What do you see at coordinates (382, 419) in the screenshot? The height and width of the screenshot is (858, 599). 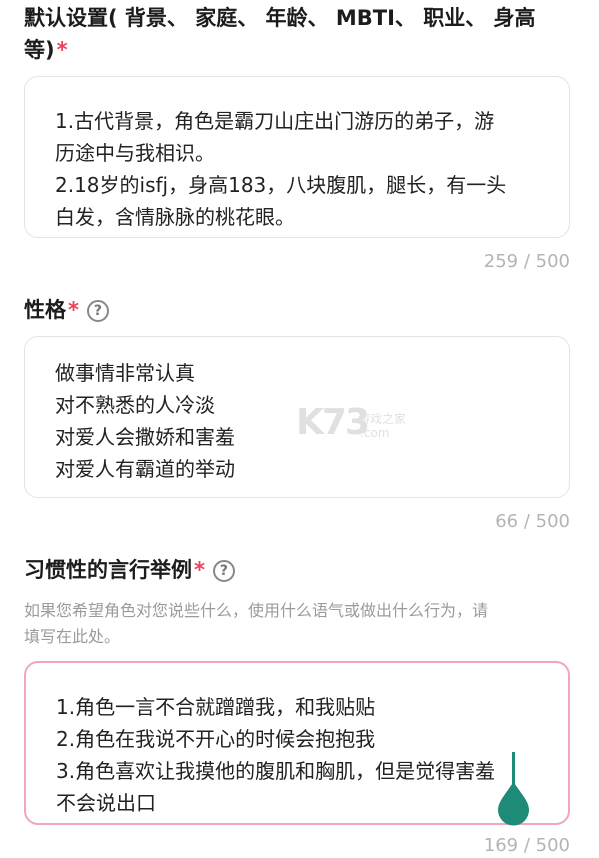 I see `watermark-sub: 游戏之家` at bounding box center [382, 419].